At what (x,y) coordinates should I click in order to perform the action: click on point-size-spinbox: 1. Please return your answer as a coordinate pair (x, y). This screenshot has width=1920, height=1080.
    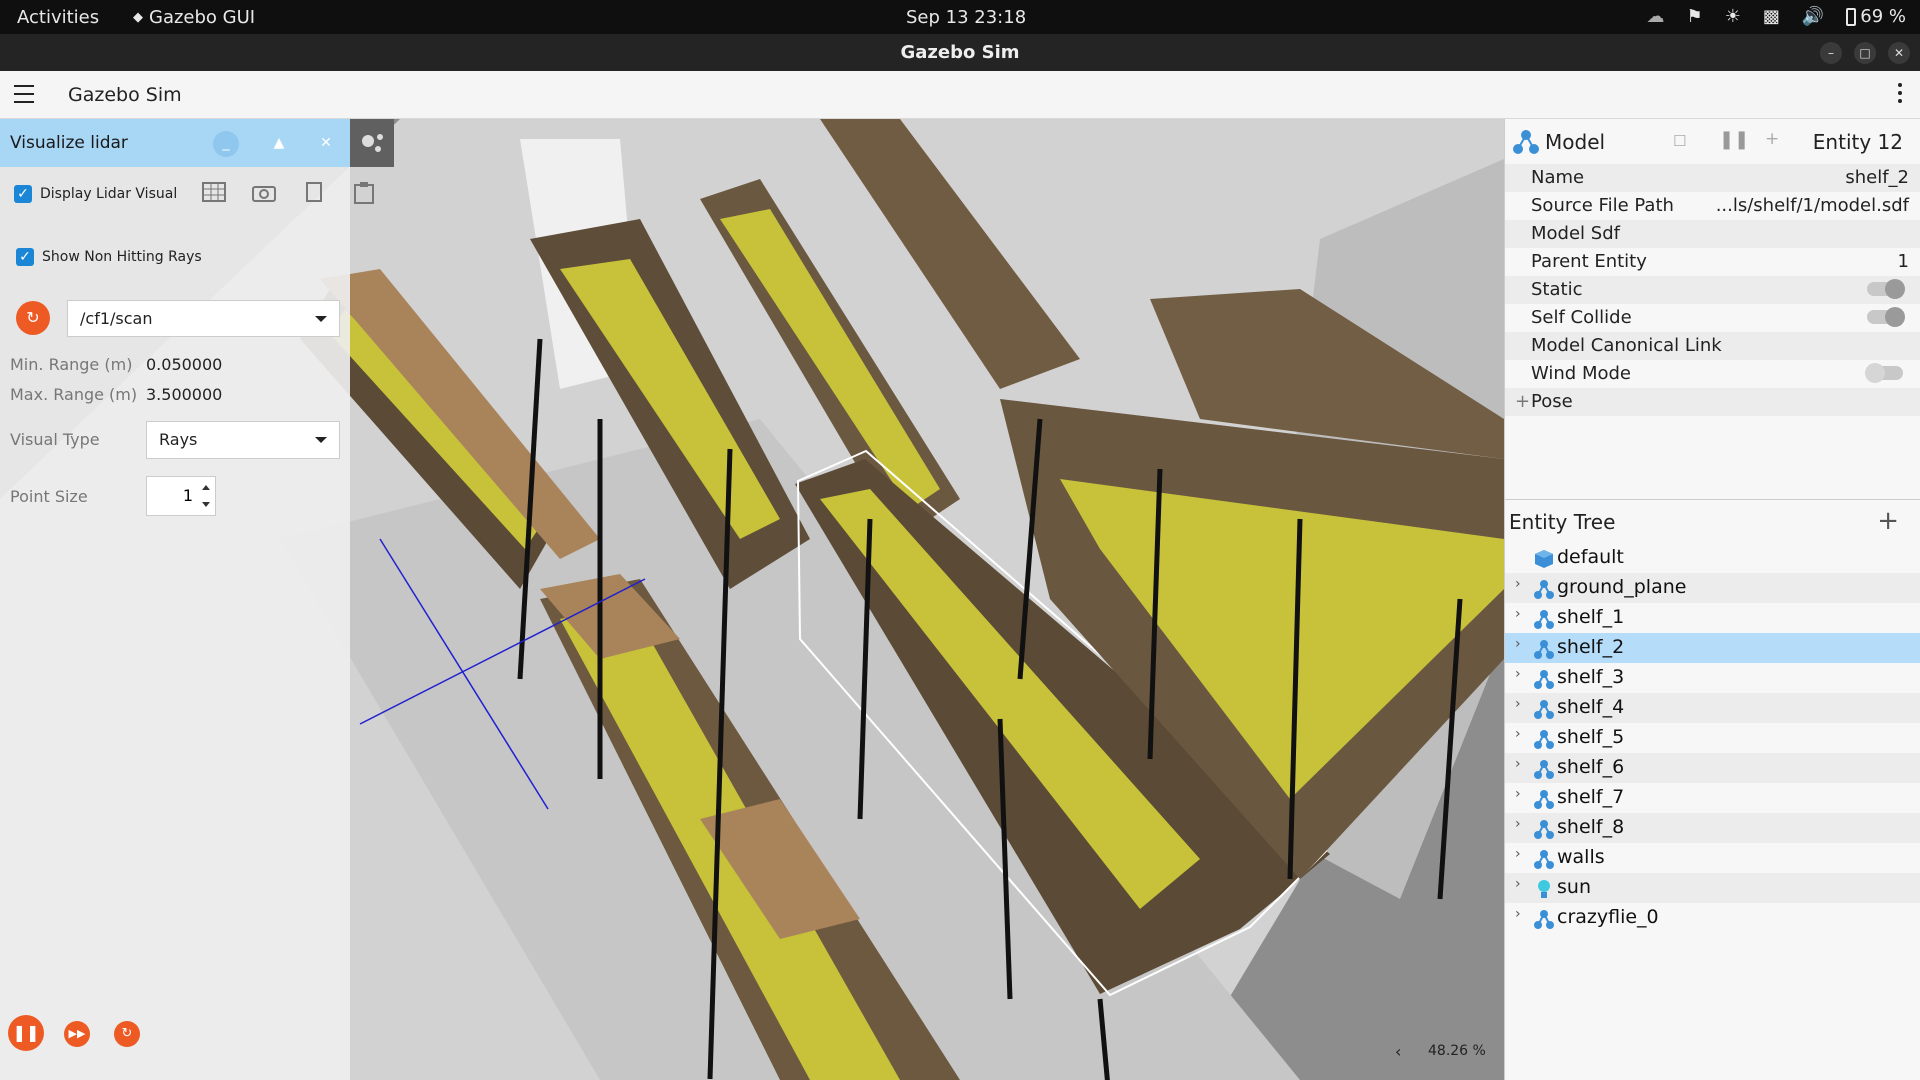
    Looking at the image, I should click on (181, 496).